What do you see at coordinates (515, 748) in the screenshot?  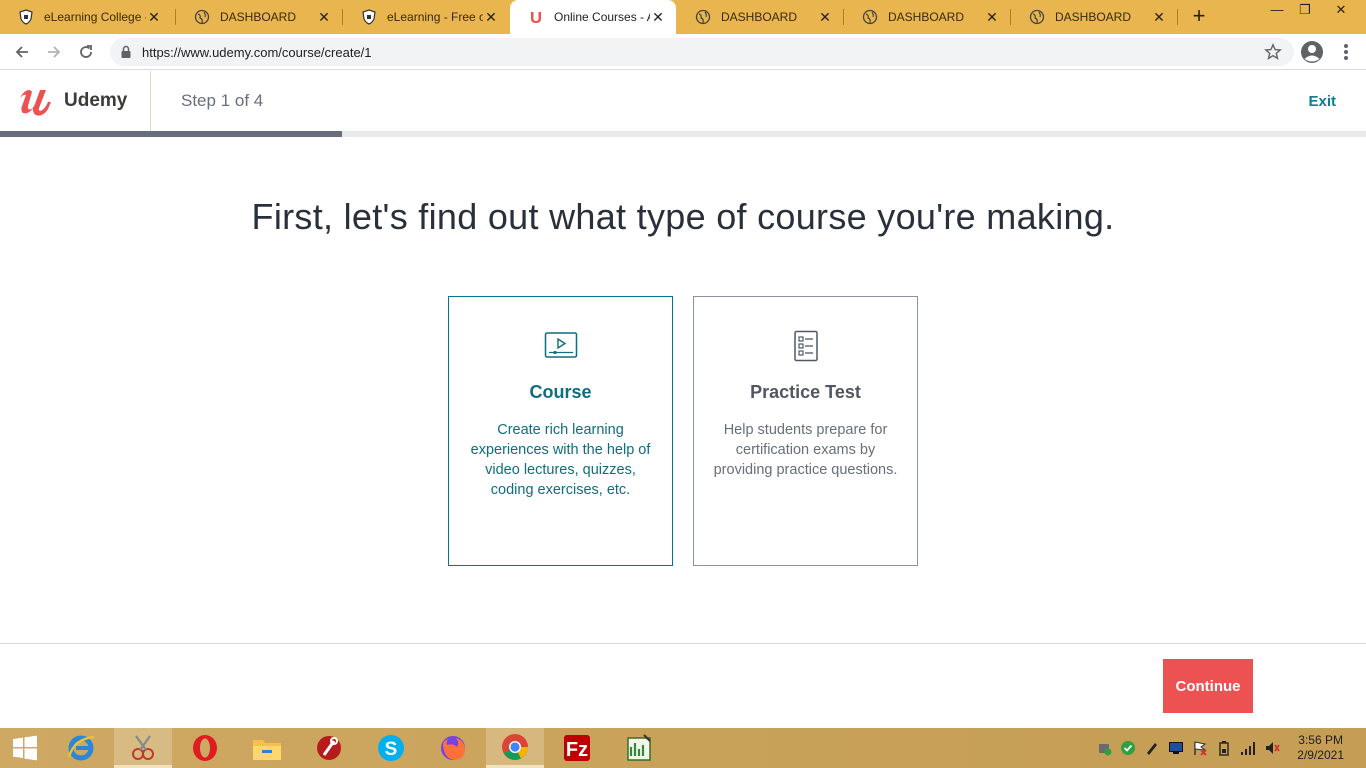 I see `chrome-icon` at bounding box center [515, 748].